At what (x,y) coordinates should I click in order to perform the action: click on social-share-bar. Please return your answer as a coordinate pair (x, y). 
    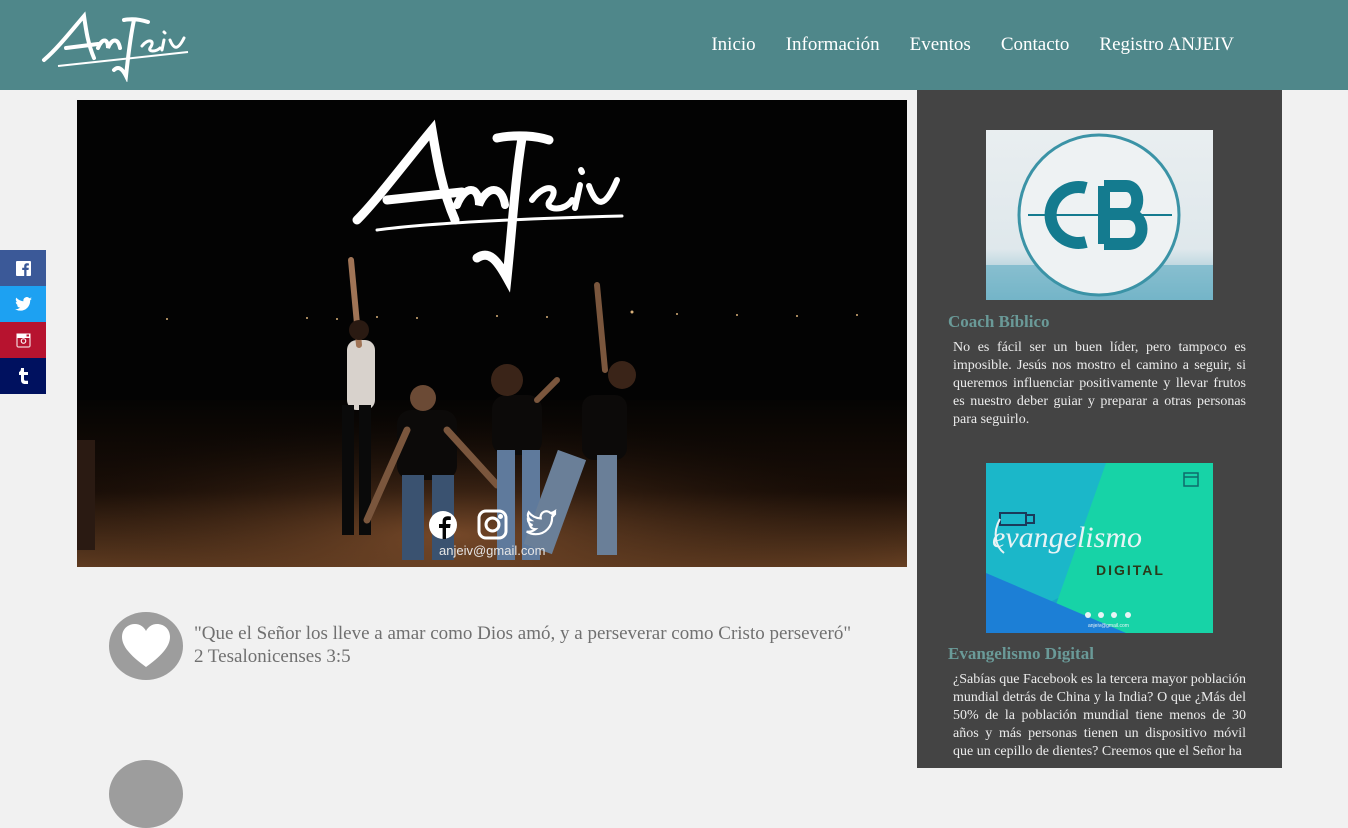
    Looking at the image, I should click on (23, 322).